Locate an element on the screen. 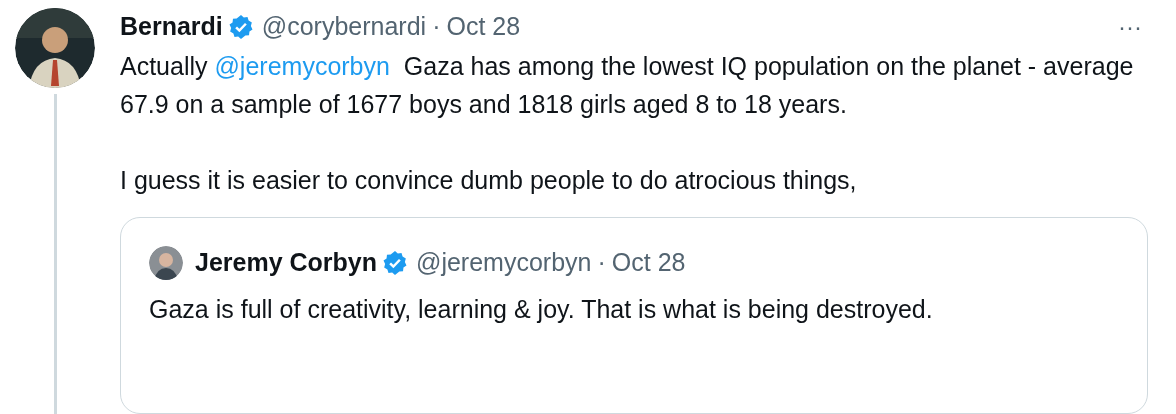 This screenshot has width=1176, height=414. tweet-text: I guess it is easier to convince dumb people to do atrocious things, is located at coordinates (489, 180).